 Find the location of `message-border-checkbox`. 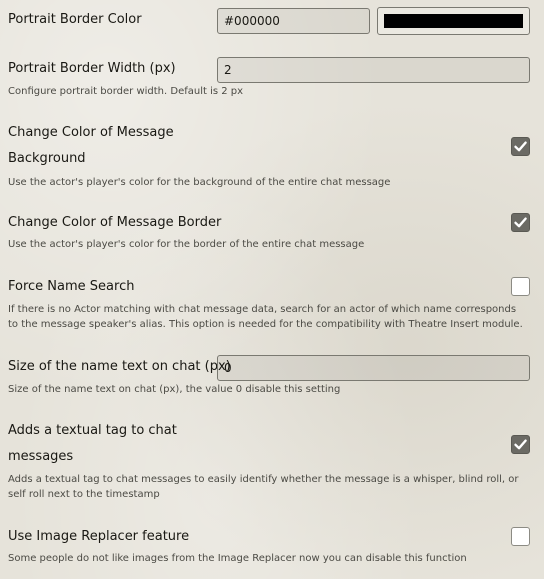

message-border-checkbox is located at coordinates (520, 222).